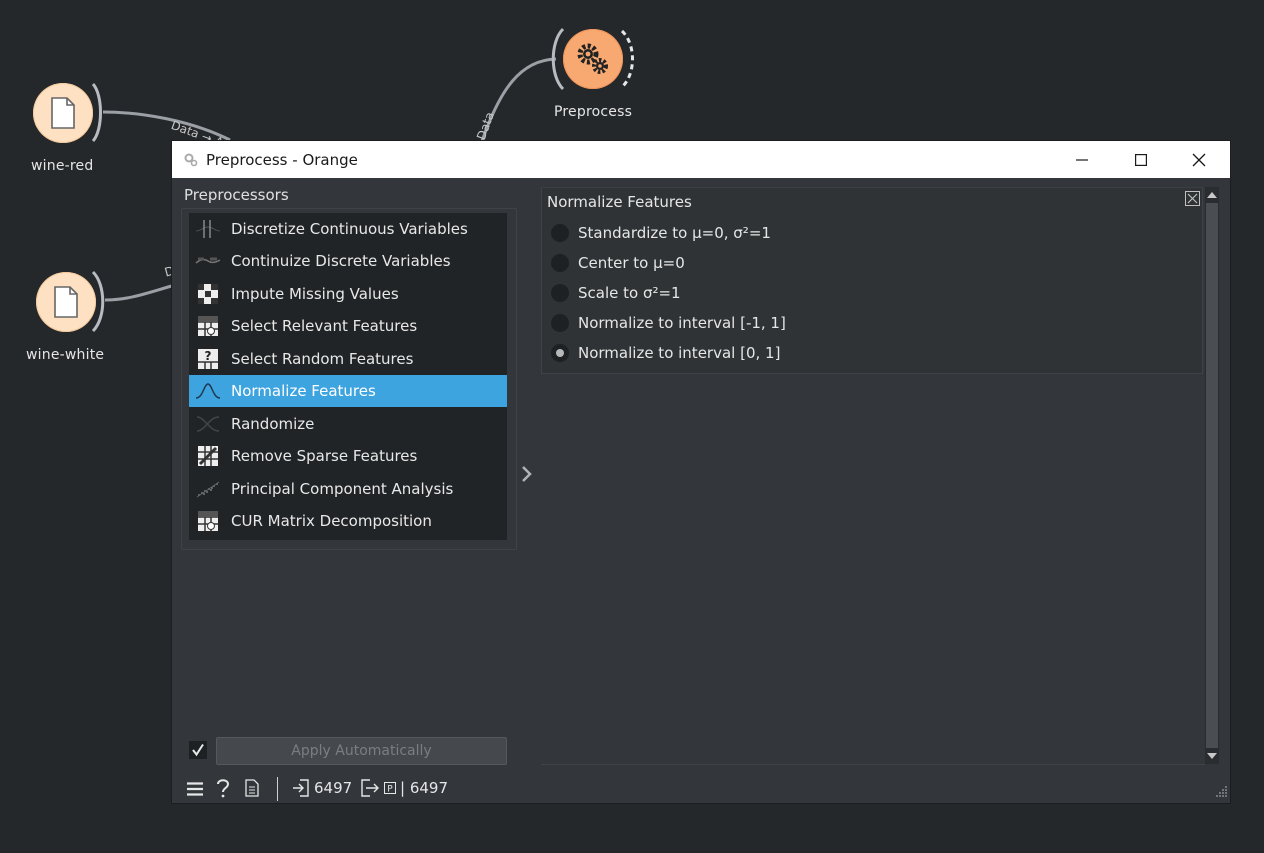 This screenshot has height=853, width=1264. Describe the element at coordinates (65, 355) in the screenshot. I see `node-label-wine-white: wine-white` at that location.